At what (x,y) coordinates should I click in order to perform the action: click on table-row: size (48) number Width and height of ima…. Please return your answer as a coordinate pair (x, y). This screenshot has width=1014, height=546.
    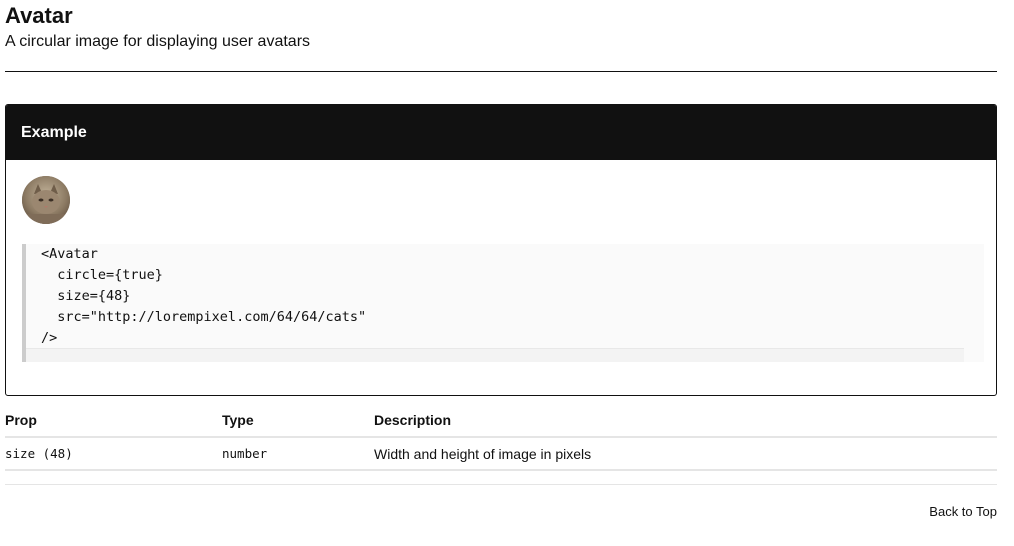
    Looking at the image, I should click on (501, 454).